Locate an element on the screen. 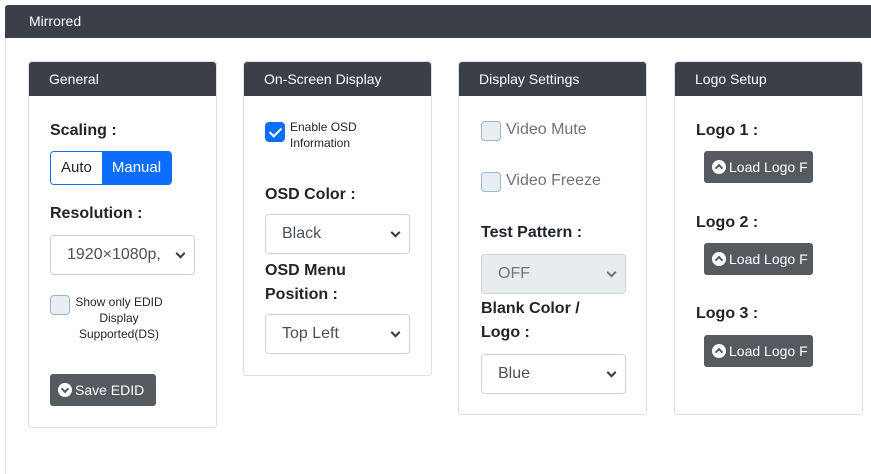 The image size is (871, 474). load-logo-1-button: Load Logo F is located at coordinates (758, 167).